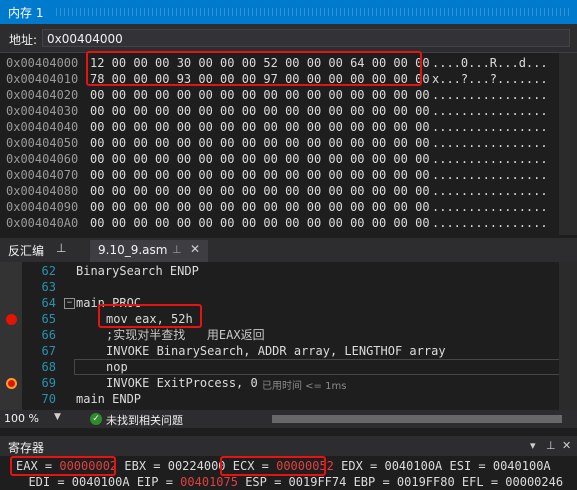 The width and height of the screenshot is (577, 490). I want to click on zoom-level: 100 %, so click(21, 418).